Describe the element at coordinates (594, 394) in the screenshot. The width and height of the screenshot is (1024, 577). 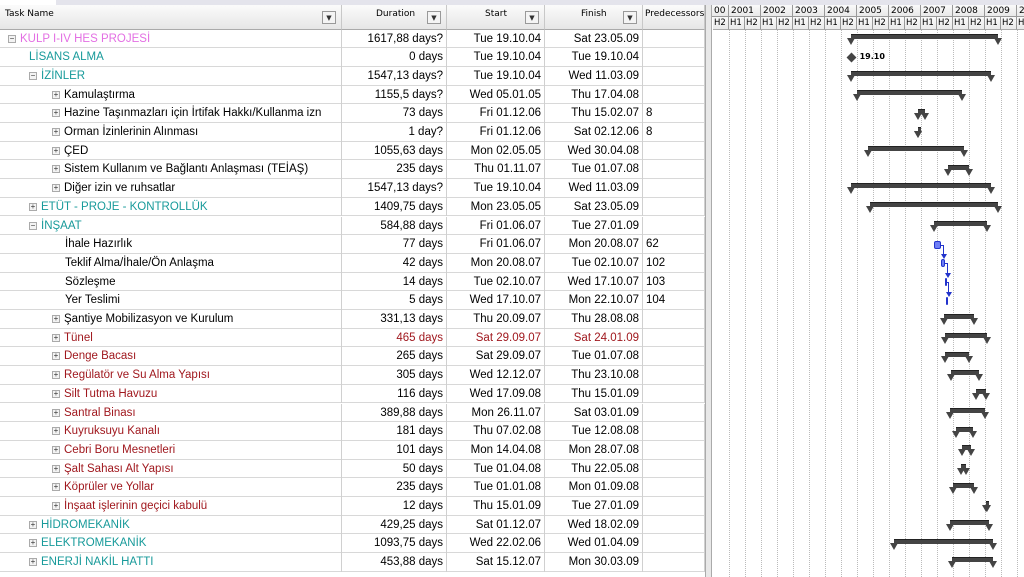
I see `finish-cell: Thu 15.01.09` at that location.